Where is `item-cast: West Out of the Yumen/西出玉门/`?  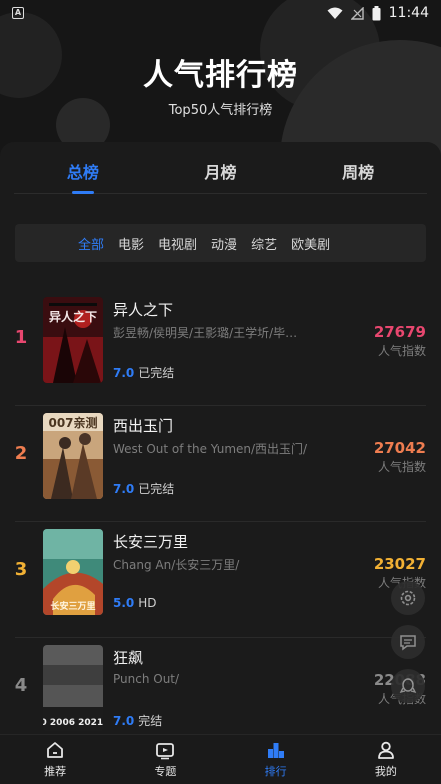
item-cast: West Out of the Yumen/西出玉门/ is located at coordinates (210, 449).